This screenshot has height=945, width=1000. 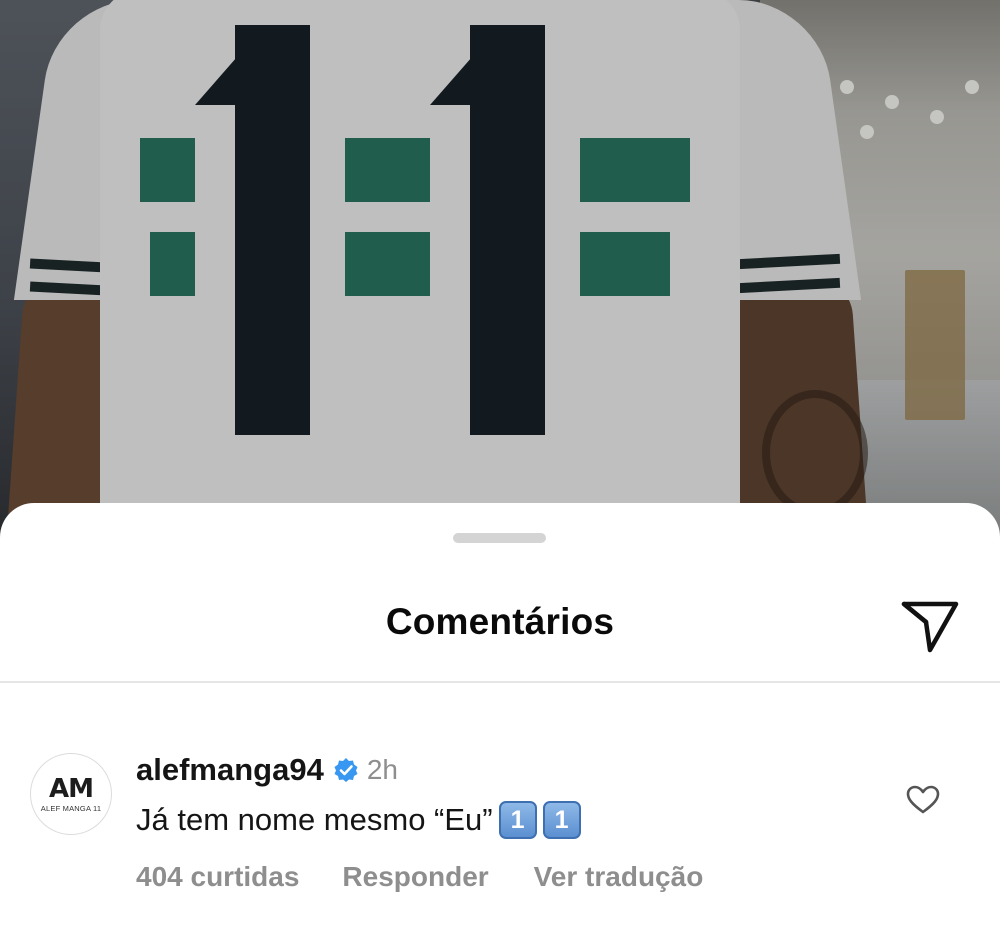 What do you see at coordinates (561, 820) in the screenshot?
I see `keycap-emoji-2: 1` at bounding box center [561, 820].